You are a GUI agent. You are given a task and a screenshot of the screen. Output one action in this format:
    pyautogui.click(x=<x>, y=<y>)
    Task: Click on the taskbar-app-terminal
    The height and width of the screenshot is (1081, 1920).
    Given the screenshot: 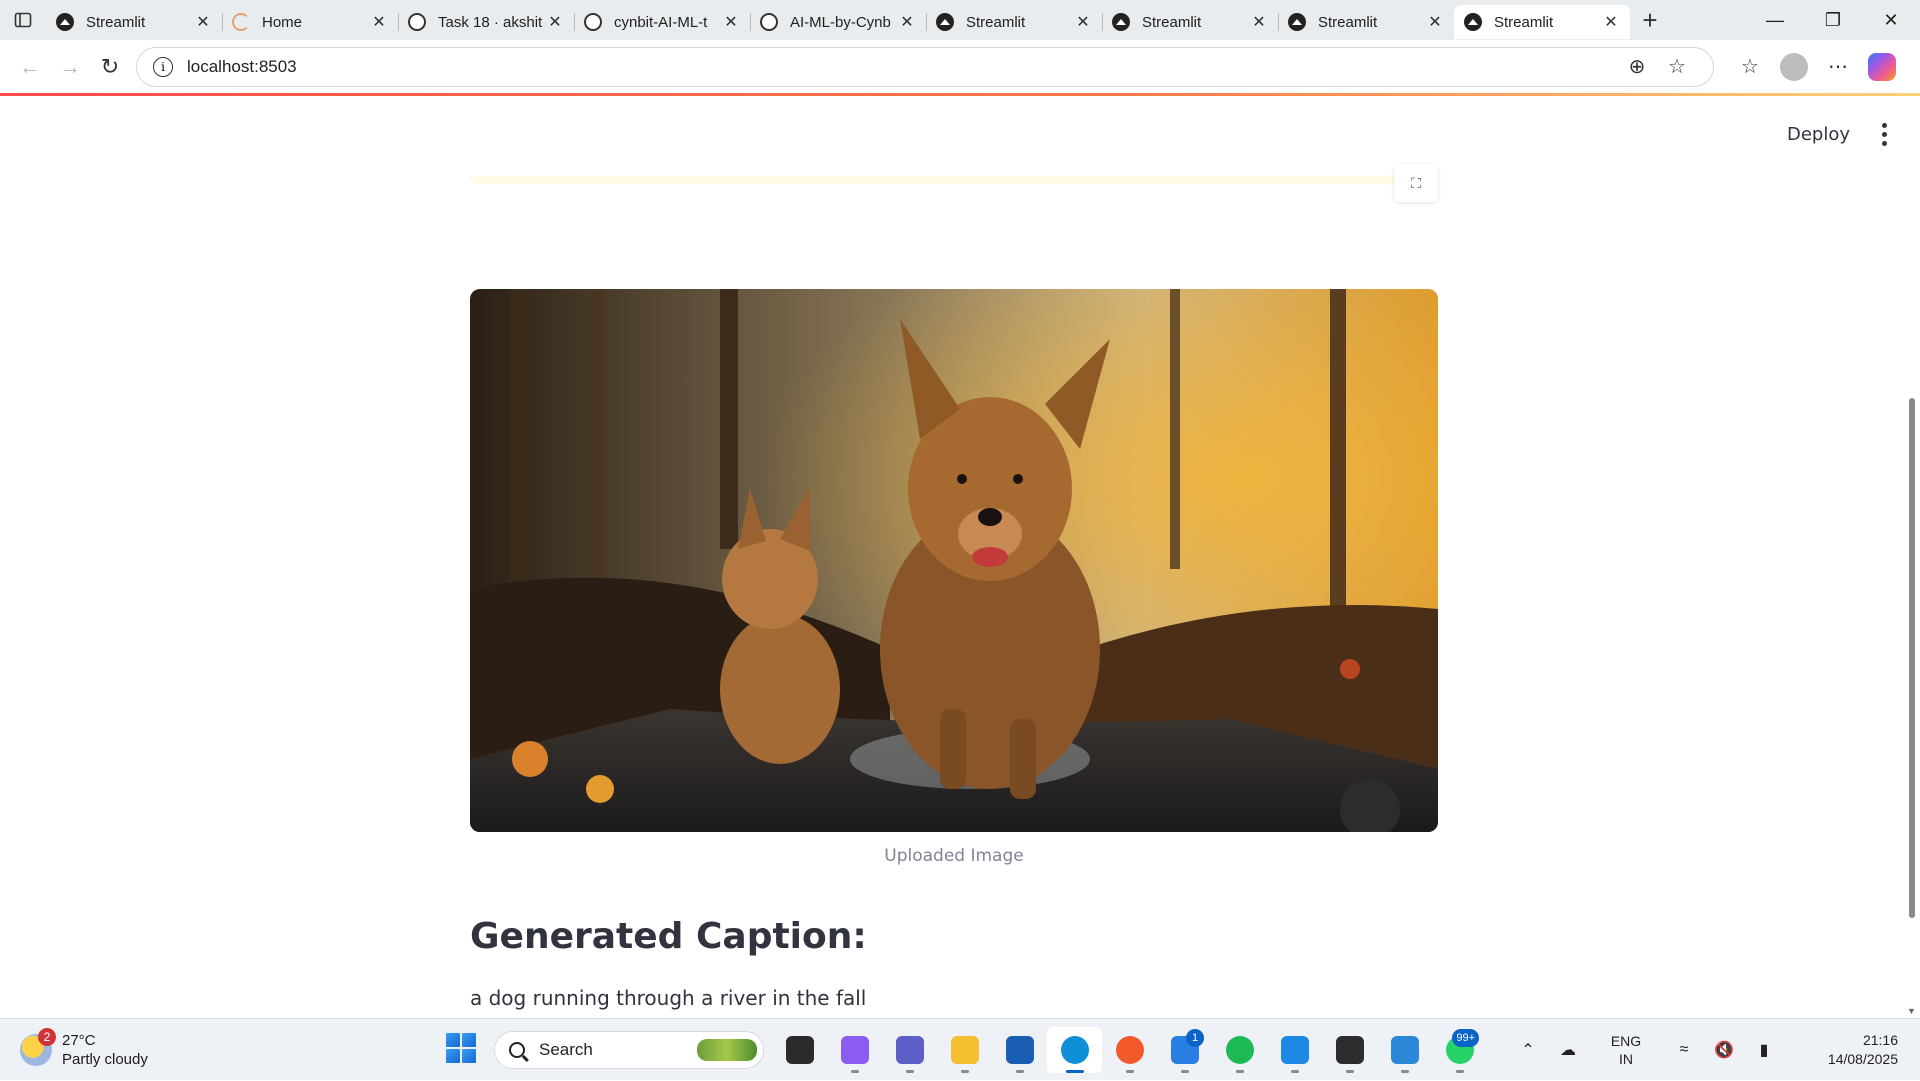 What is the action you would take?
    pyautogui.click(x=1349, y=1050)
    